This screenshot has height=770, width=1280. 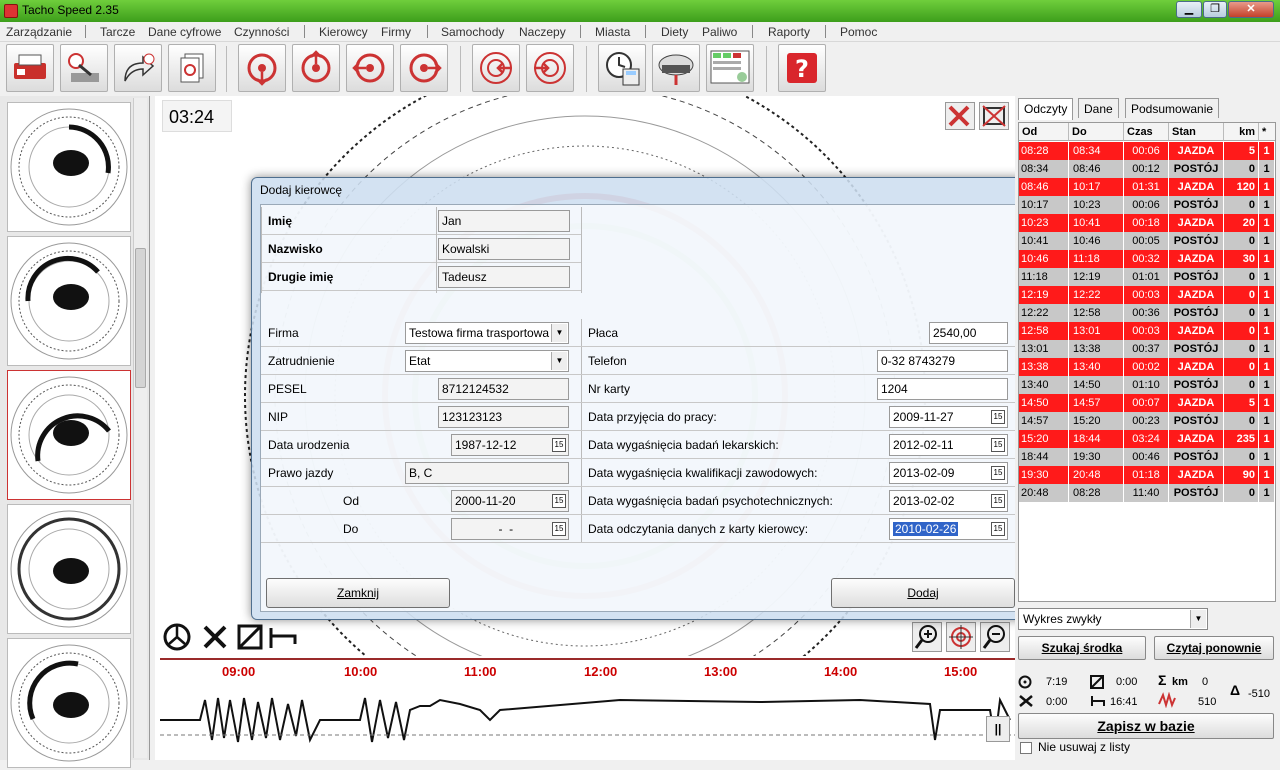 What do you see at coordinates (676, 68) in the screenshot?
I see `drivers-button` at bounding box center [676, 68].